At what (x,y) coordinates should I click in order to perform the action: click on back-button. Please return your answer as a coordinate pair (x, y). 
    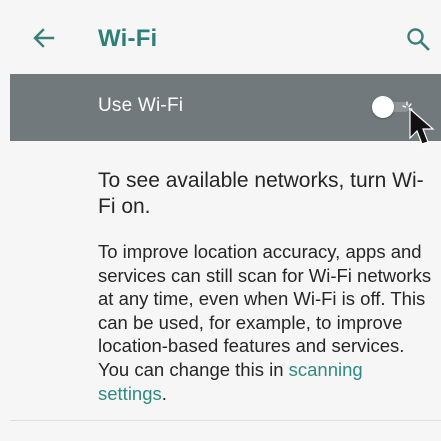
    Looking at the image, I should click on (44, 38).